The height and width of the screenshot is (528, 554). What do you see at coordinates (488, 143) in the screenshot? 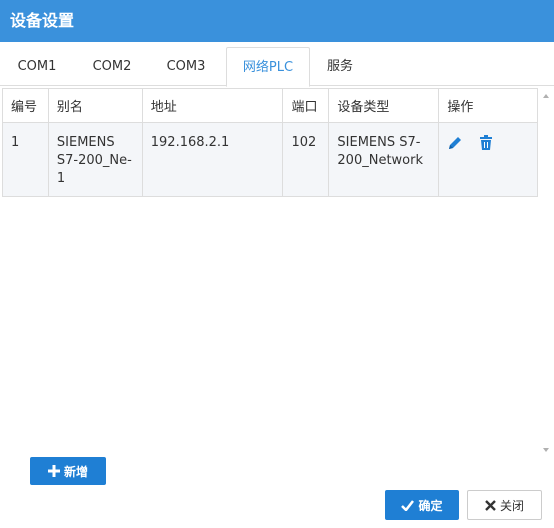
I see `trash-icon` at bounding box center [488, 143].